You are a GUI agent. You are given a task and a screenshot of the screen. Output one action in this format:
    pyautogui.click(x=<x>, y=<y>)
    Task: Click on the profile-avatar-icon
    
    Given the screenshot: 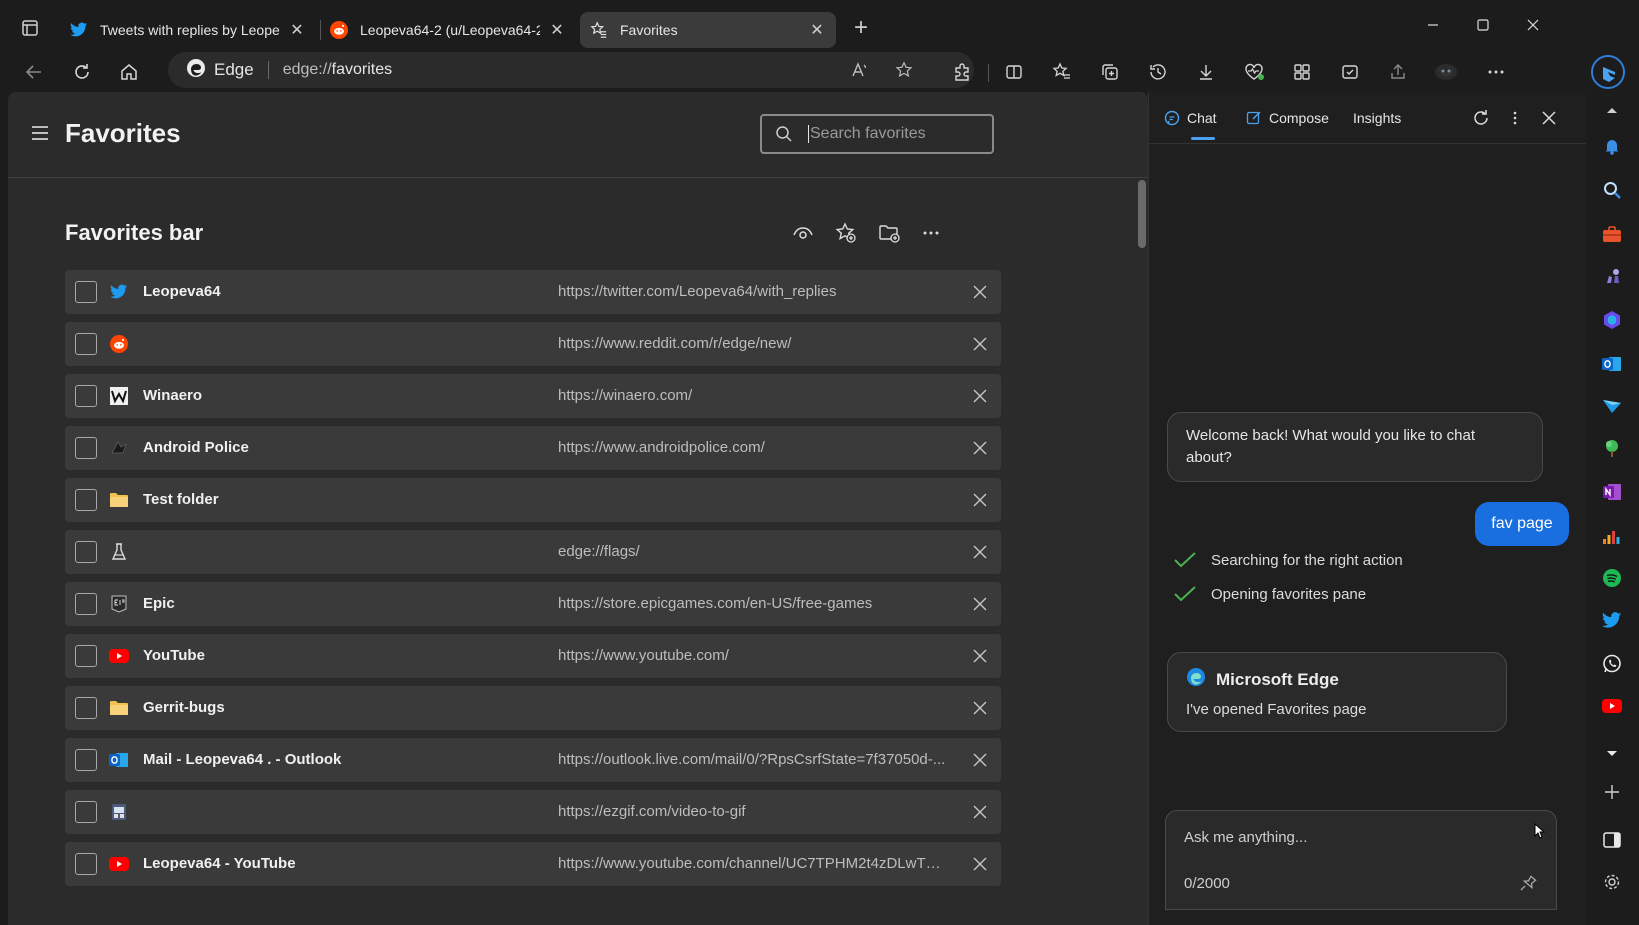 What is the action you would take?
    pyautogui.click(x=1446, y=72)
    